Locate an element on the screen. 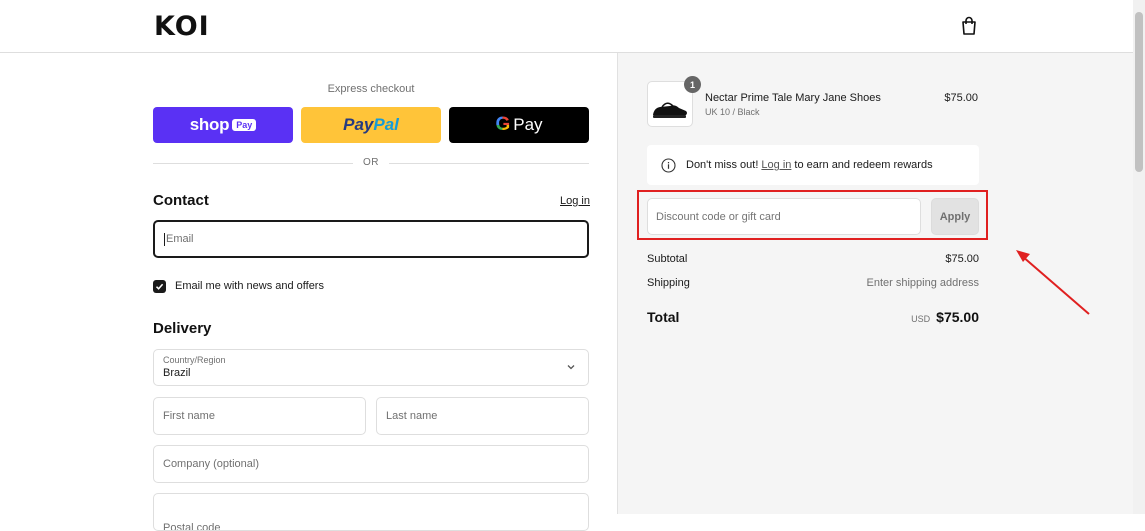 The width and height of the screenshot is (1145, 531). company-field: Company (optional) is located at coordinates (371, 464).